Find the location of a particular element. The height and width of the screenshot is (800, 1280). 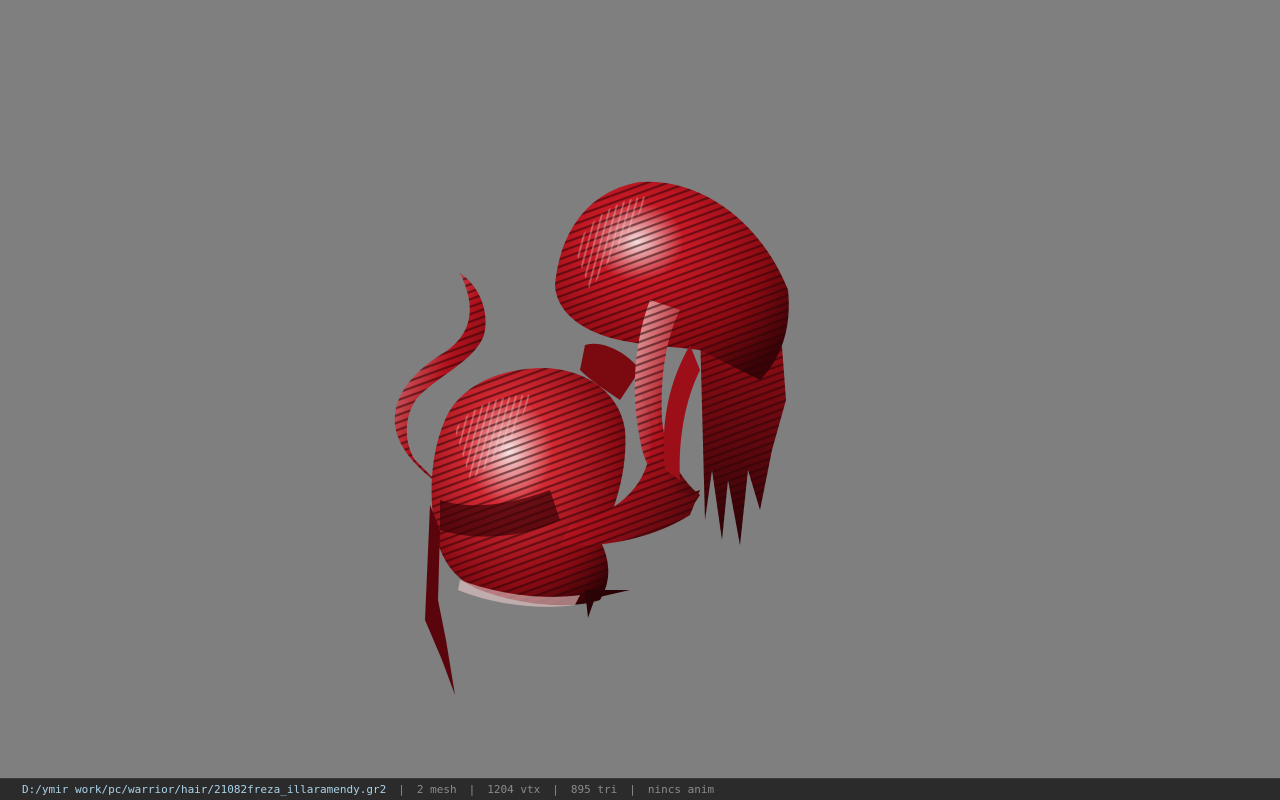

mesh-count-label: 2 mesh is located at coordinates (436, 789).